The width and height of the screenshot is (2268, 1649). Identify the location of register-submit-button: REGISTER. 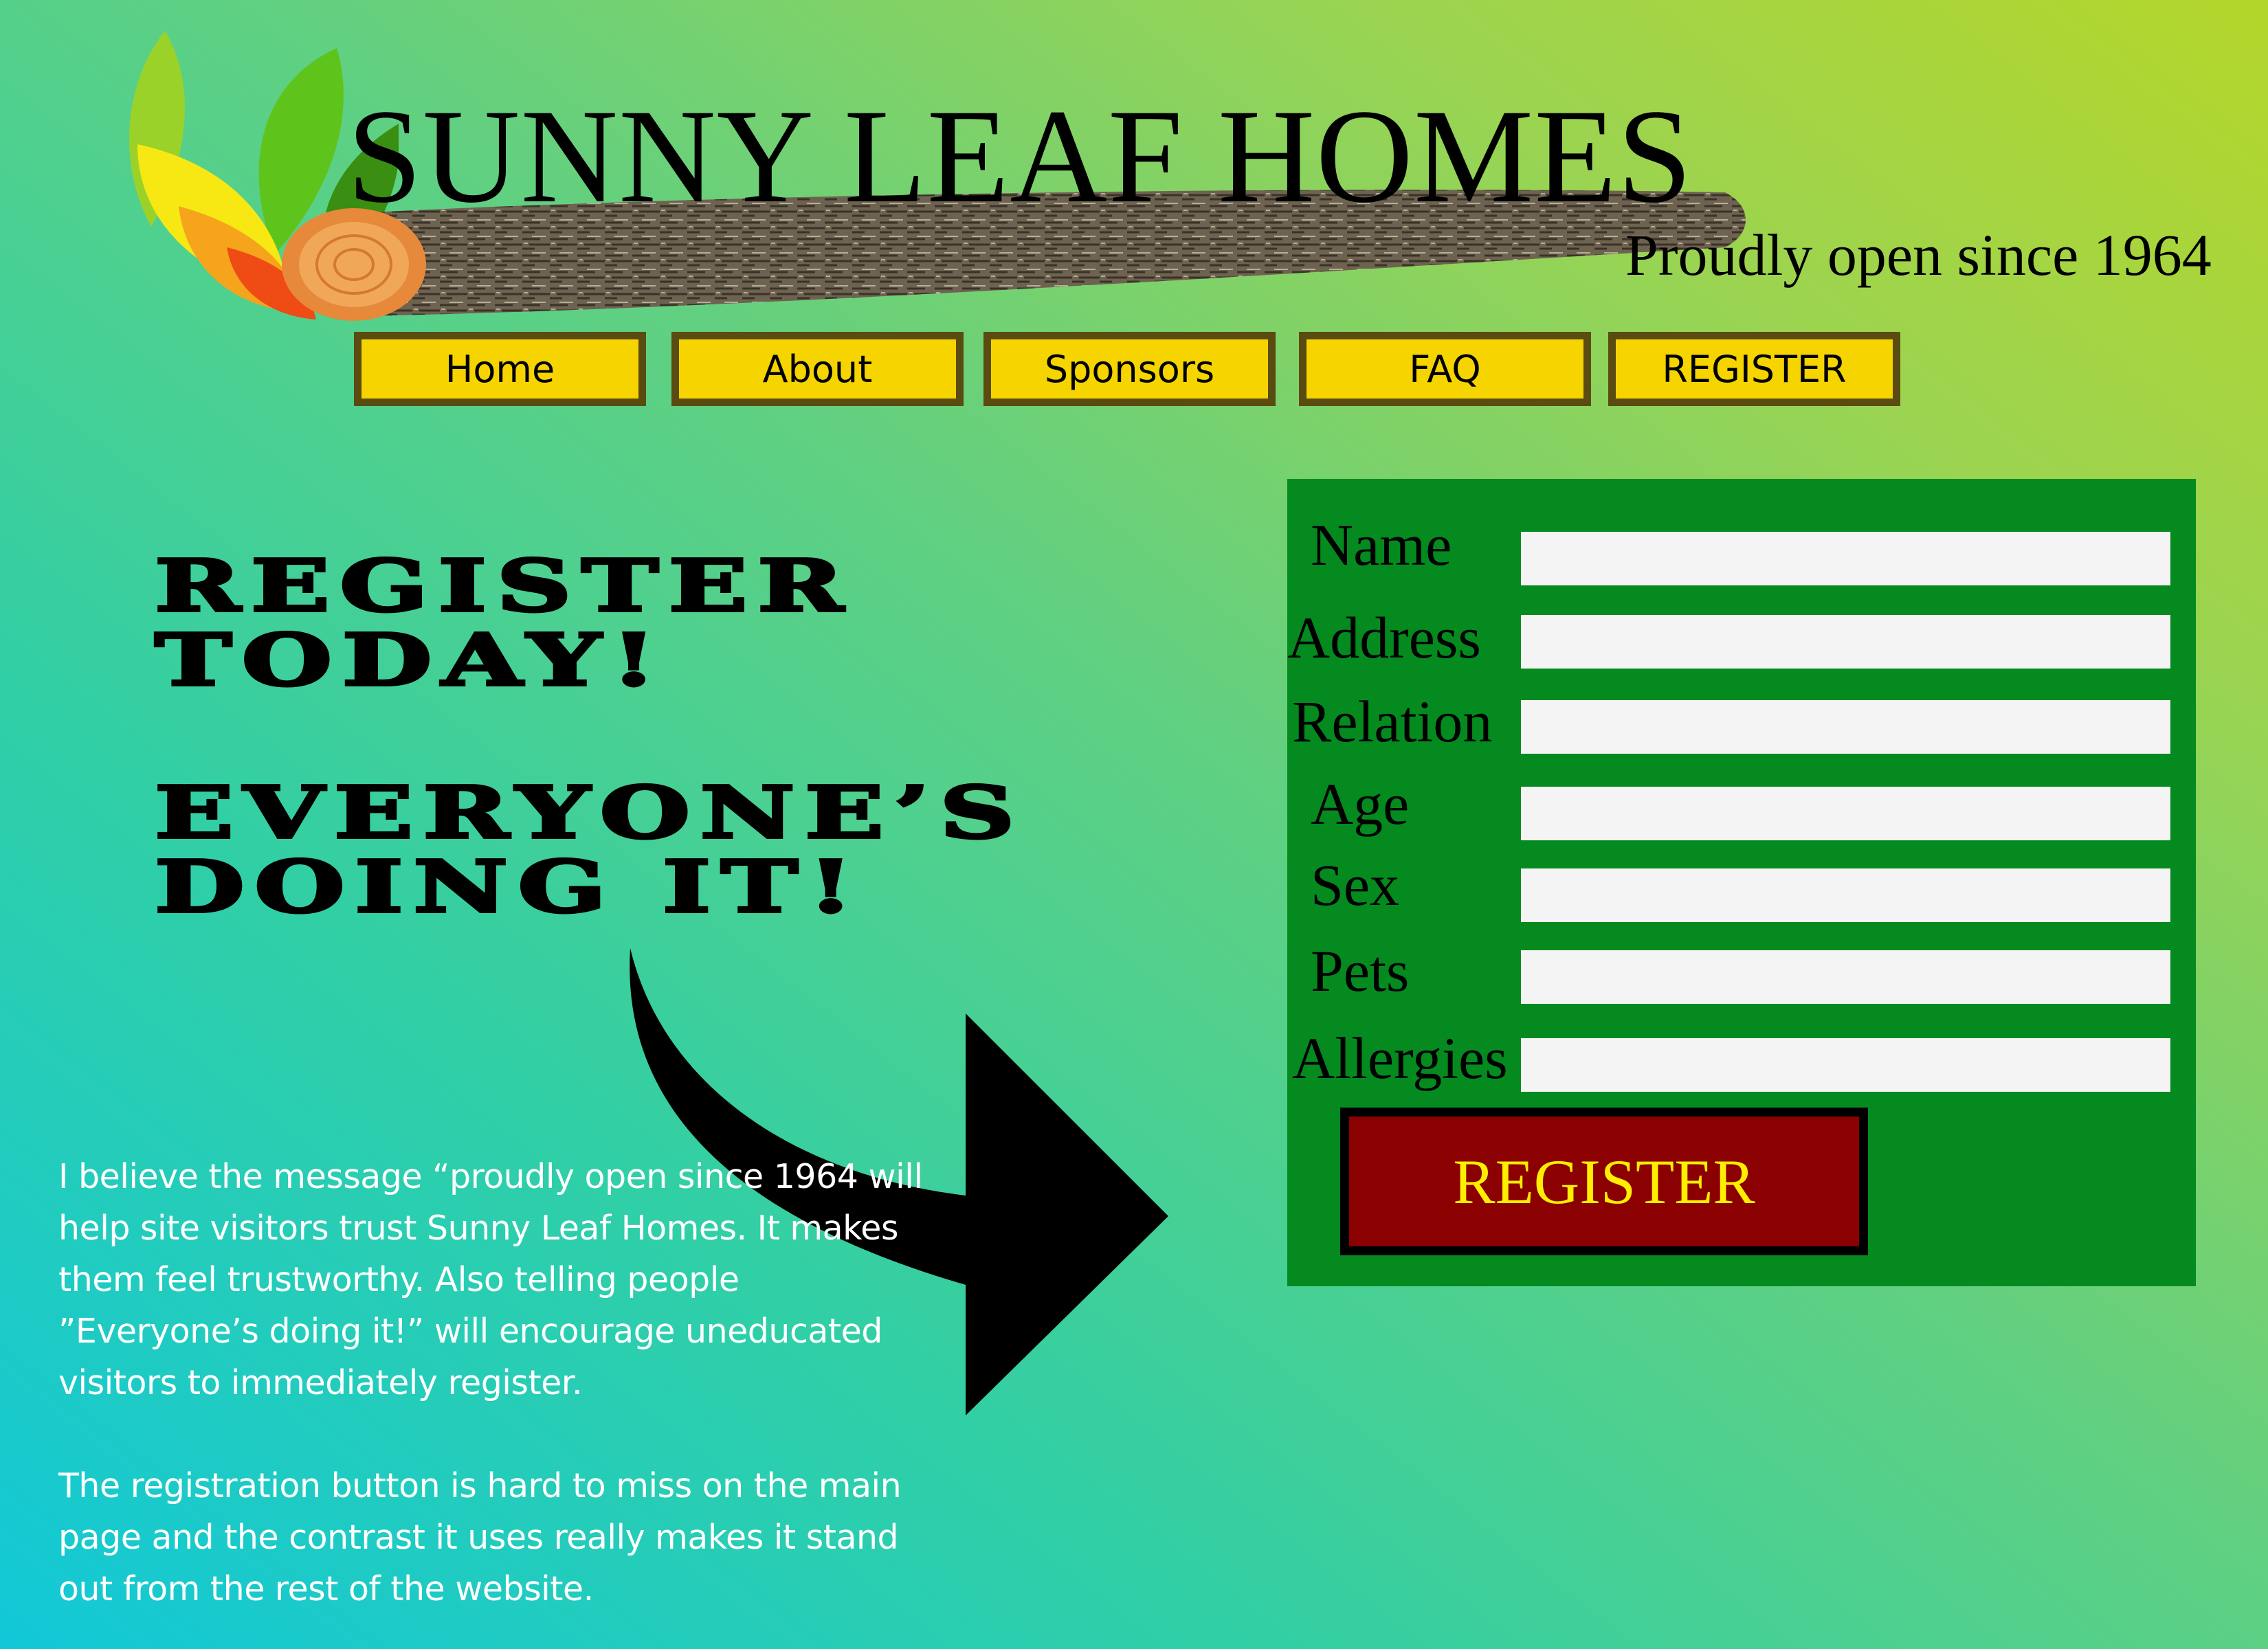
(1604, 1181).